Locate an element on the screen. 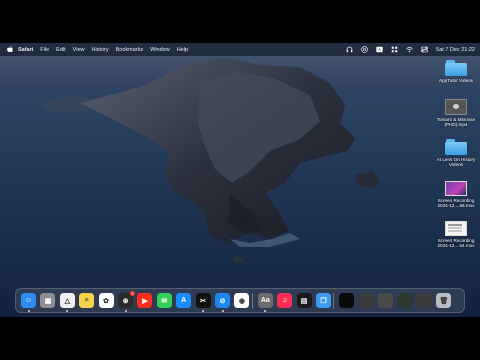 The width and height of the screenshot is (480, 360). messages-icon: ✉ is located at coordinates (164, 300).